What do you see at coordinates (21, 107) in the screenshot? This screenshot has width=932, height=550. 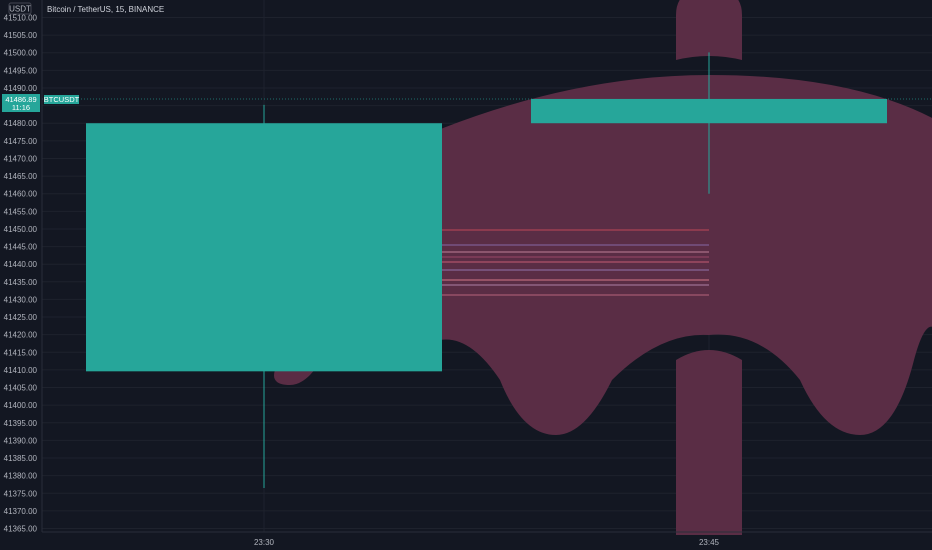 I see `countdown-timer: 11:16` at bounding box center [21, 107].